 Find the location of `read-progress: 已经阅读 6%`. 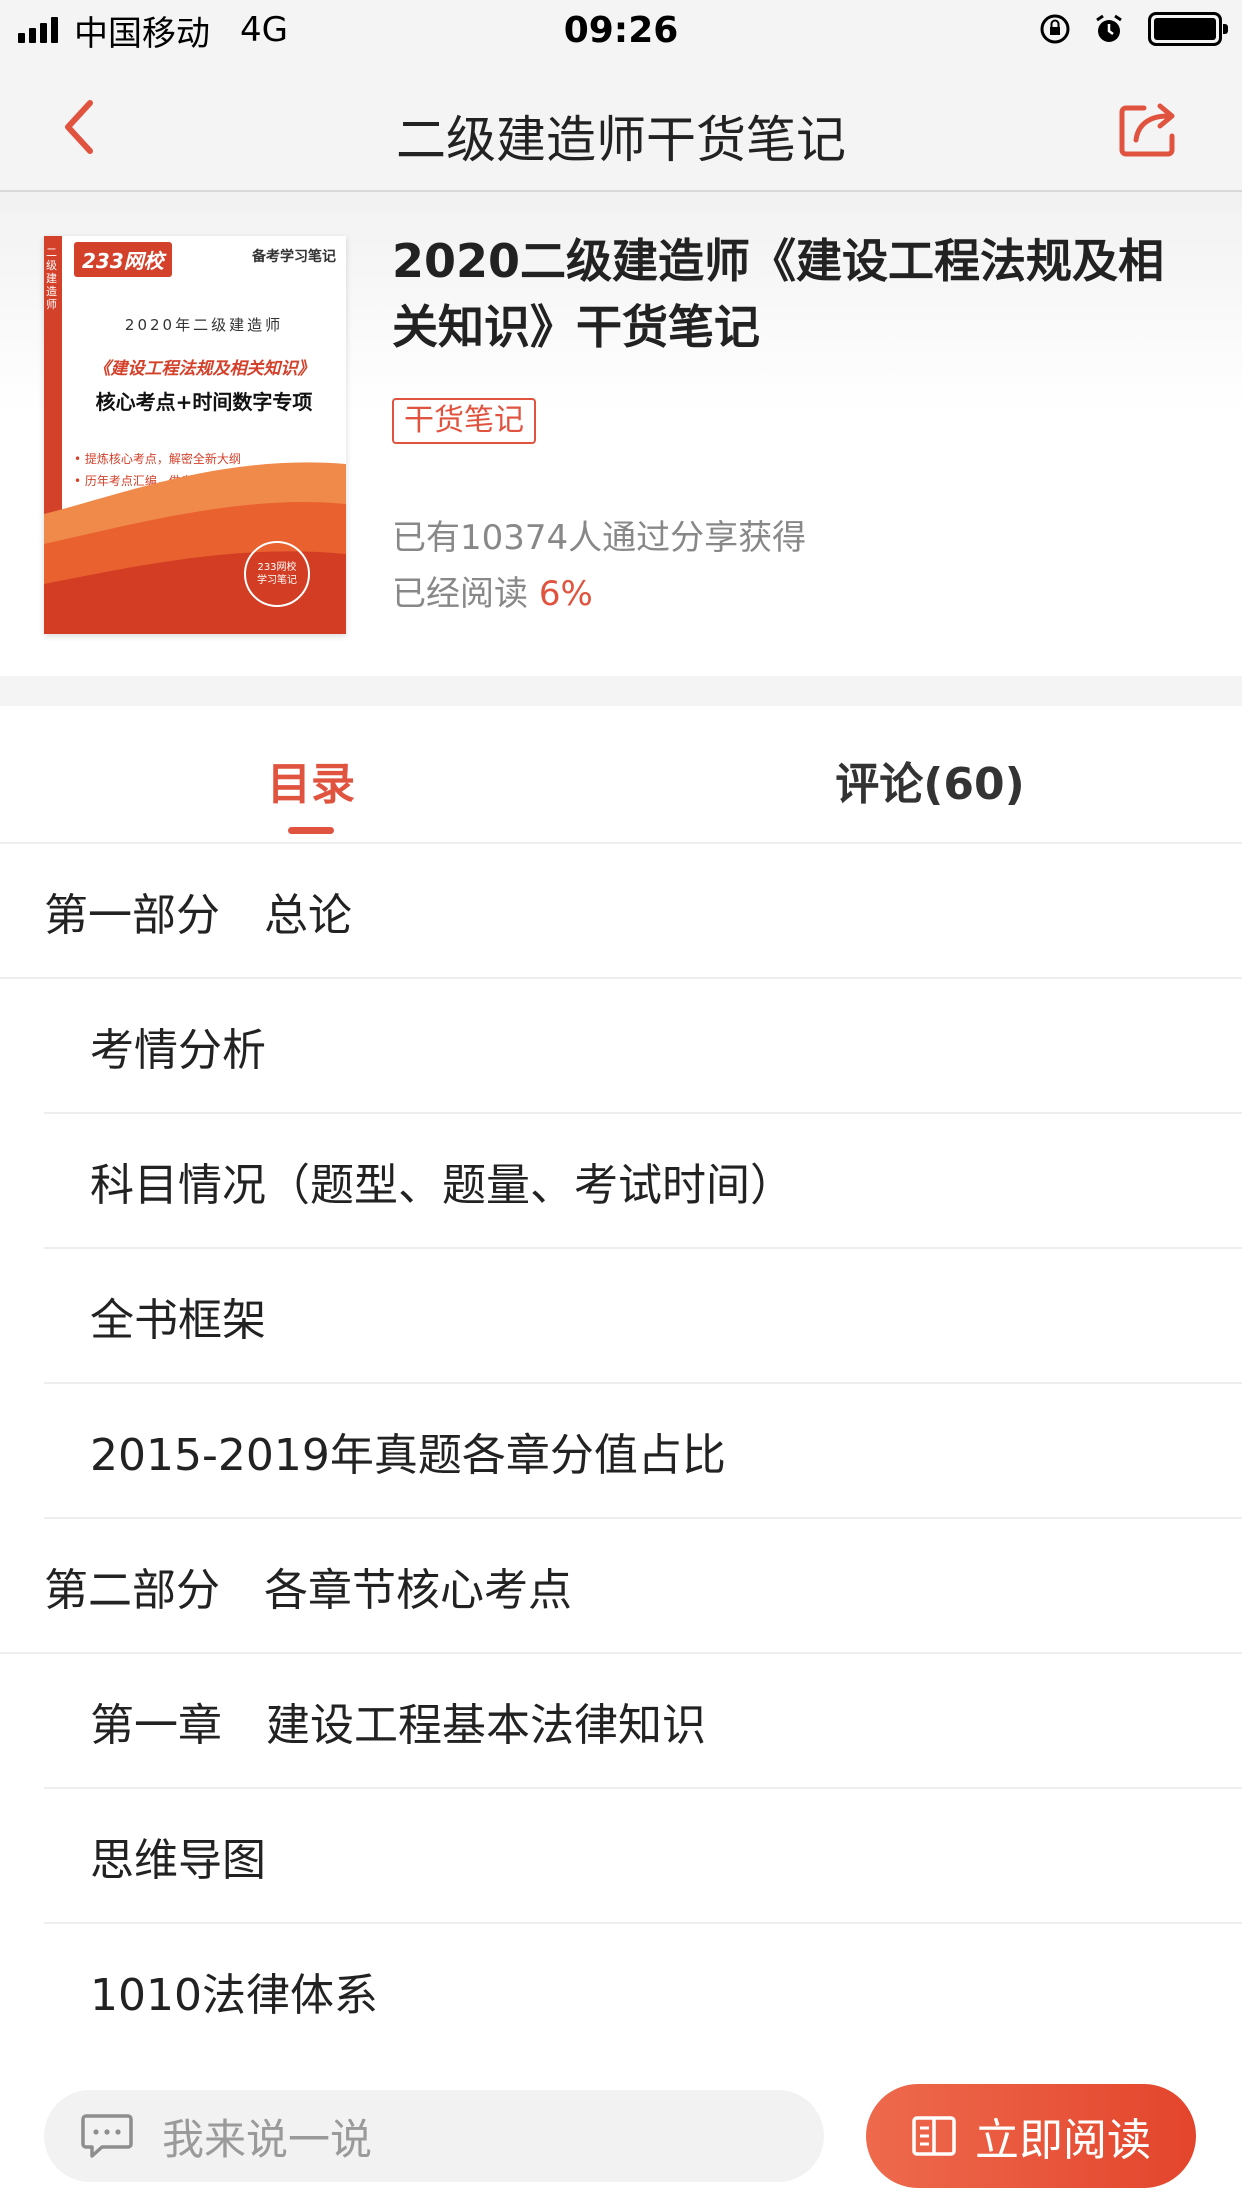

read-progress: 已经阅读 6% is located at coordinates (492, 590).